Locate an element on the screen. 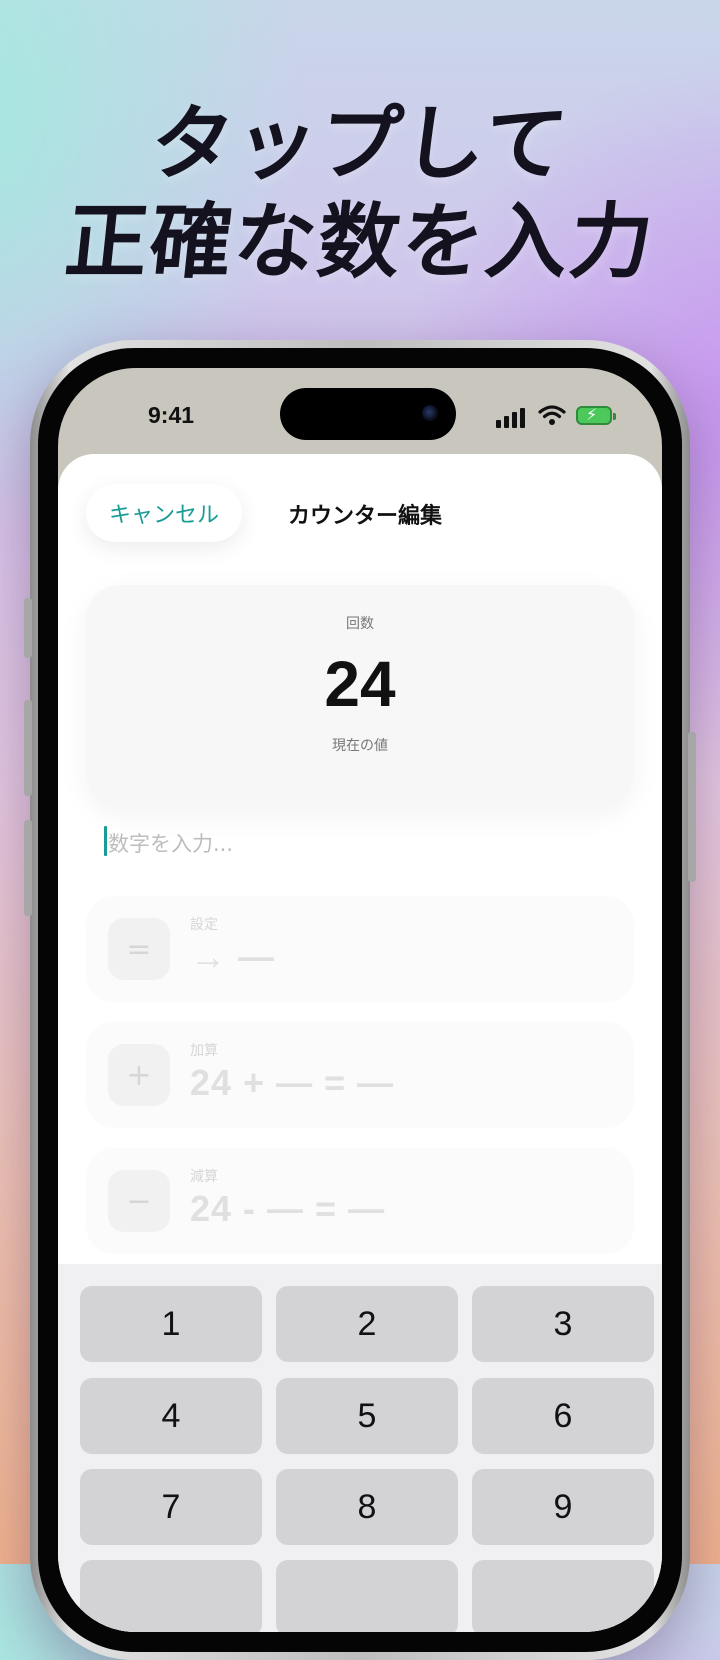  key-7: 7 is located at coordinates (171, 1507).